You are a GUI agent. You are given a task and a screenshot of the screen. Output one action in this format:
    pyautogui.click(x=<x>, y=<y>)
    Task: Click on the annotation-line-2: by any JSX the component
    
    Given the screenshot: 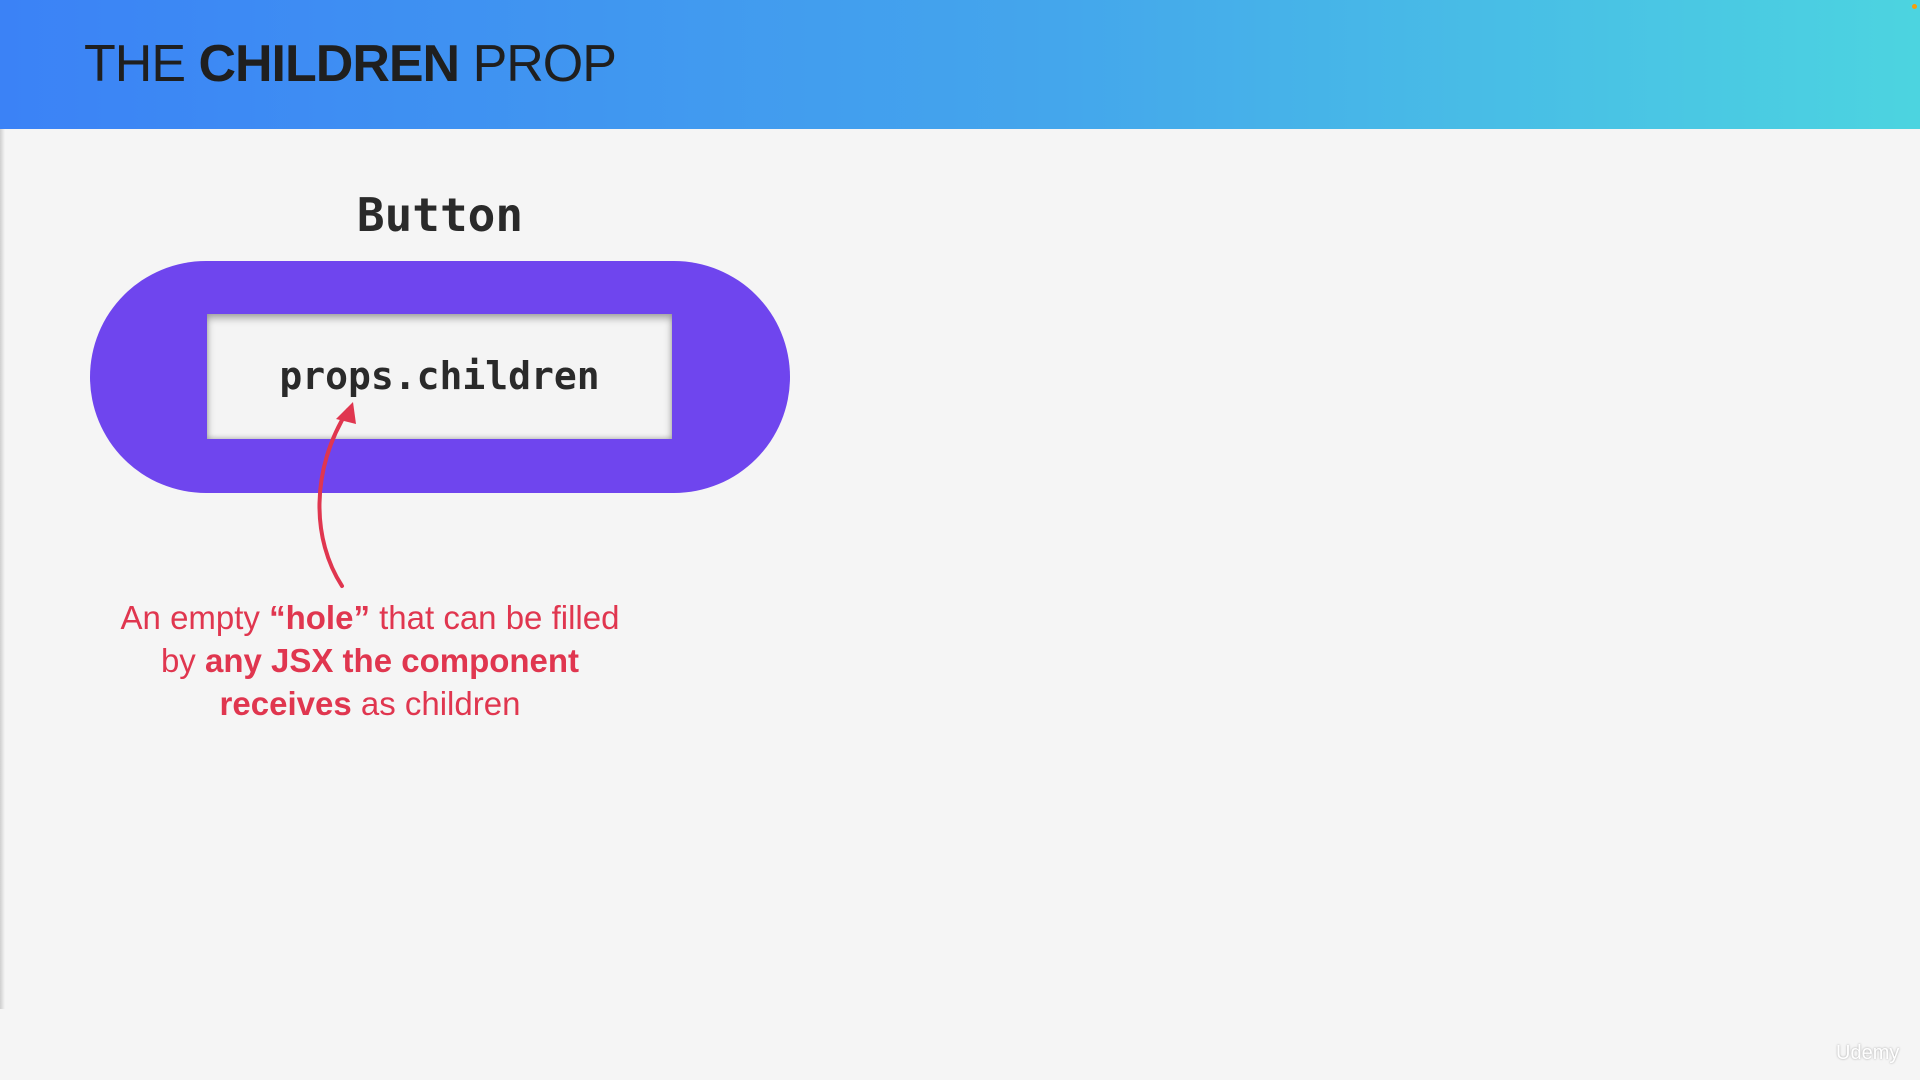 What is the action you would take?
    pyautogui.click(x=370, y=660)
    